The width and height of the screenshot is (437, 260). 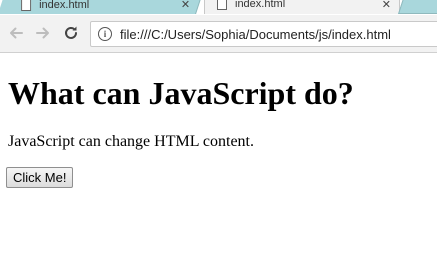 What do you see at coordinates (40, 177) in the screenshot?
I see `click-me-button: Click Me!` at bounding box center [40, 177].